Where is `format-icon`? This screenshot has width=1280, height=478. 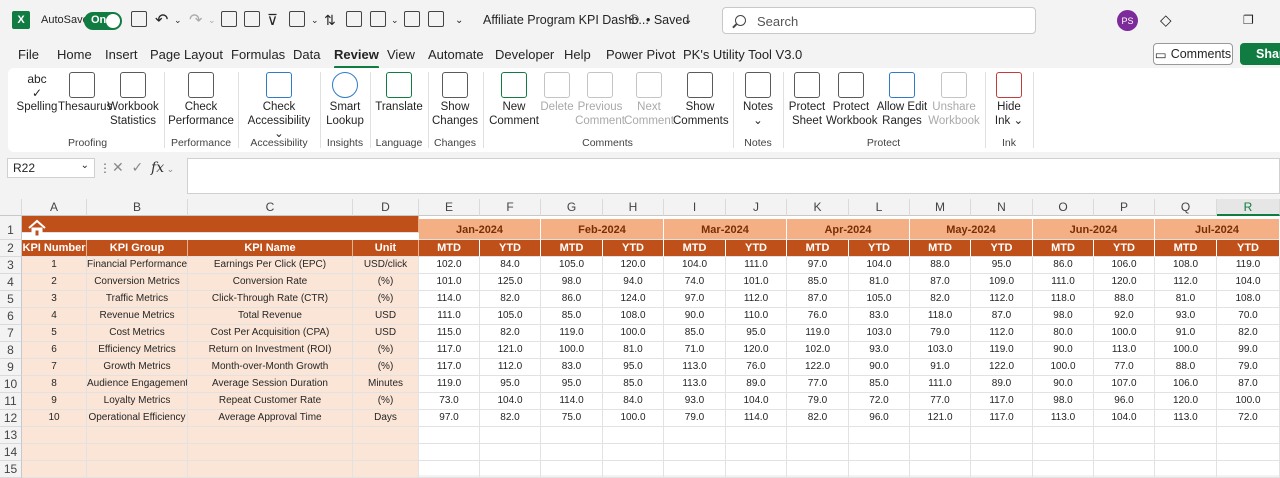 format-icon is located at coordinates (378, 19).